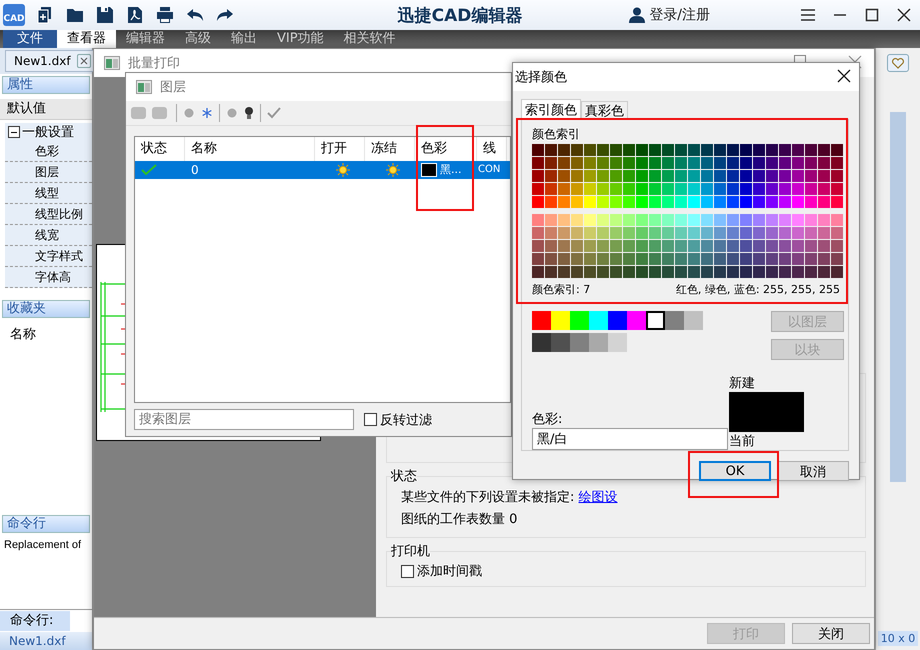  Describe the element at coordinates (688, 211) in the screenshot. I see `color-palette-drawing` at that location.